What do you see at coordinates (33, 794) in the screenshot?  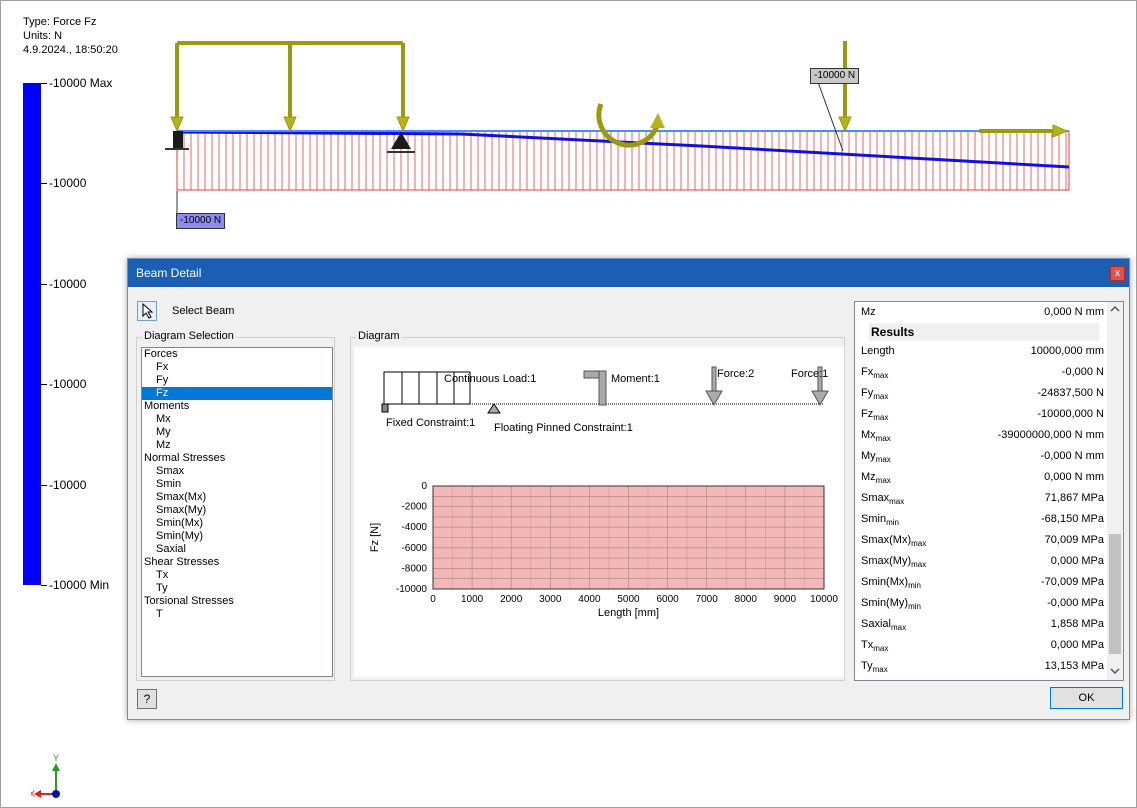 I see `triad-x-label: X` at bounding box center [33, 794].